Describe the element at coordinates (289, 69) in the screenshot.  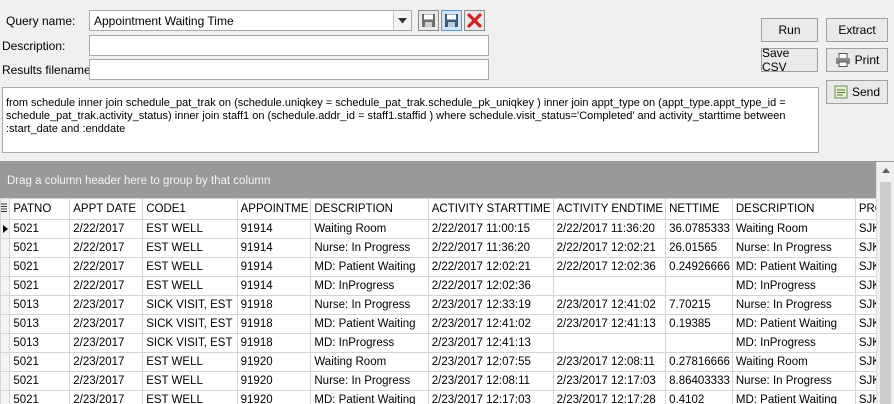
I see `results-filename-input` at that location.